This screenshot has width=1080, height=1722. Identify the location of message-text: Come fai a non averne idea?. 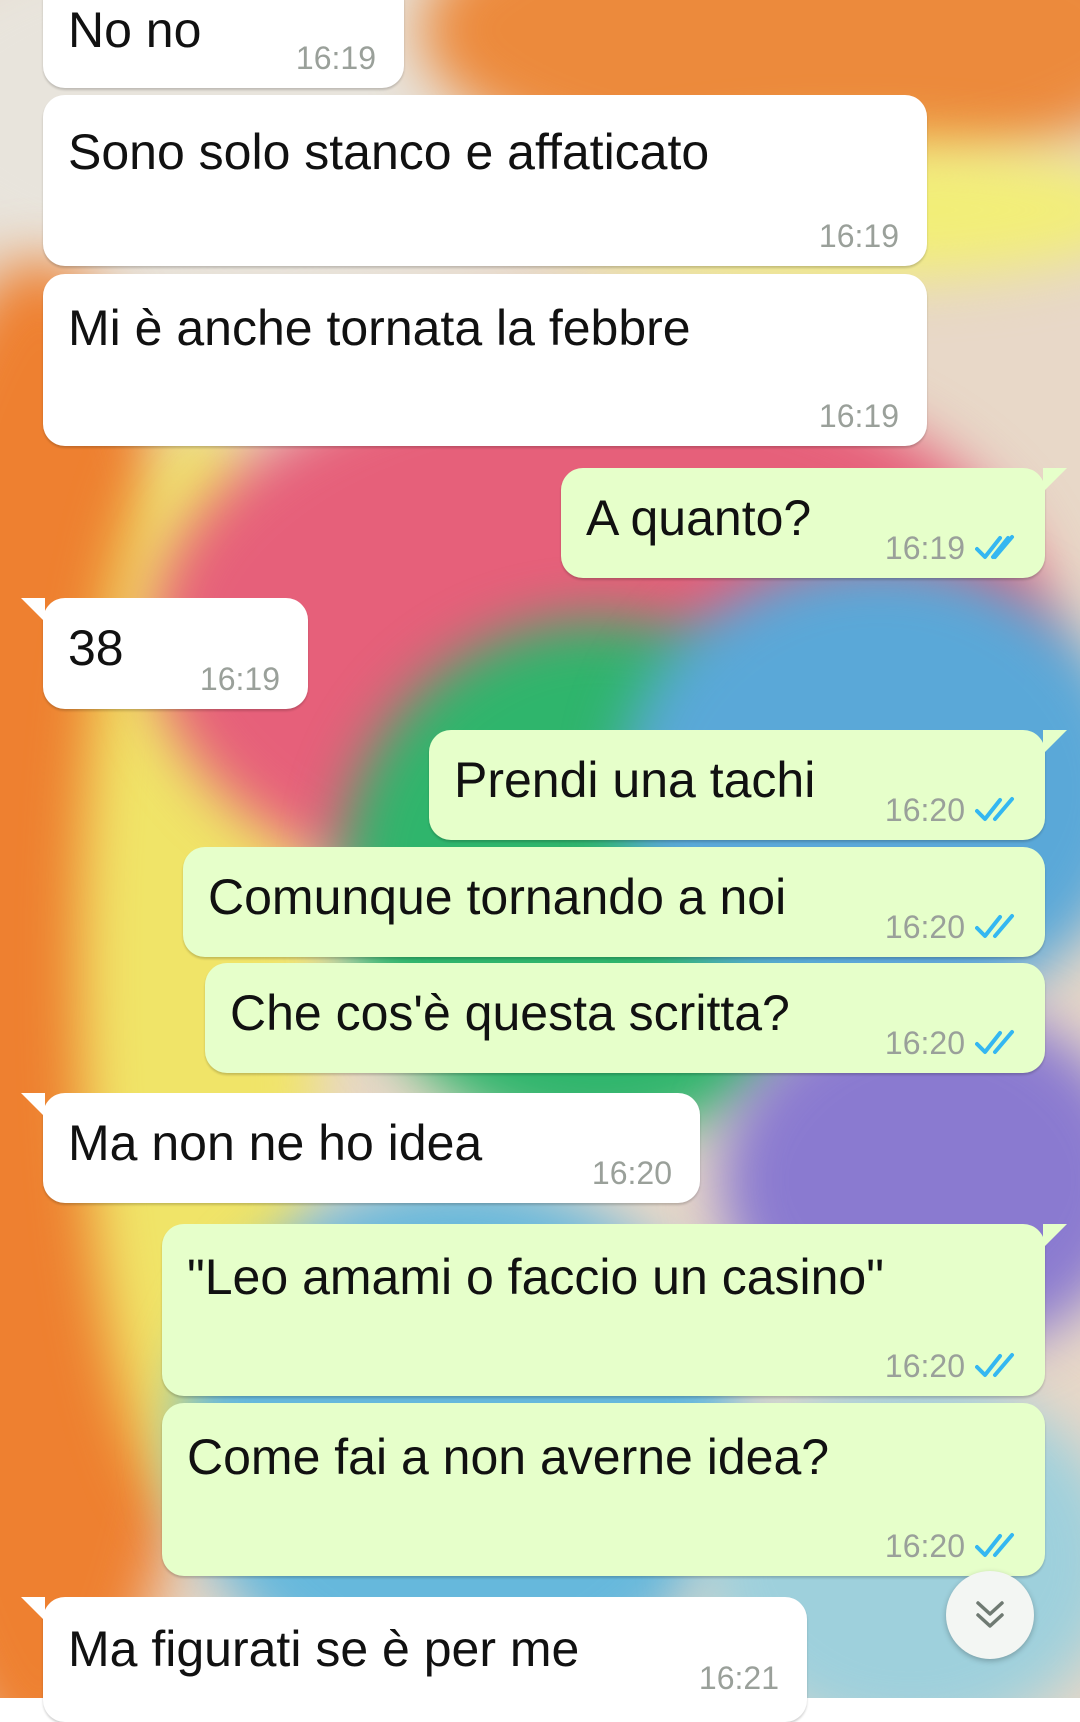
(508, 1457).